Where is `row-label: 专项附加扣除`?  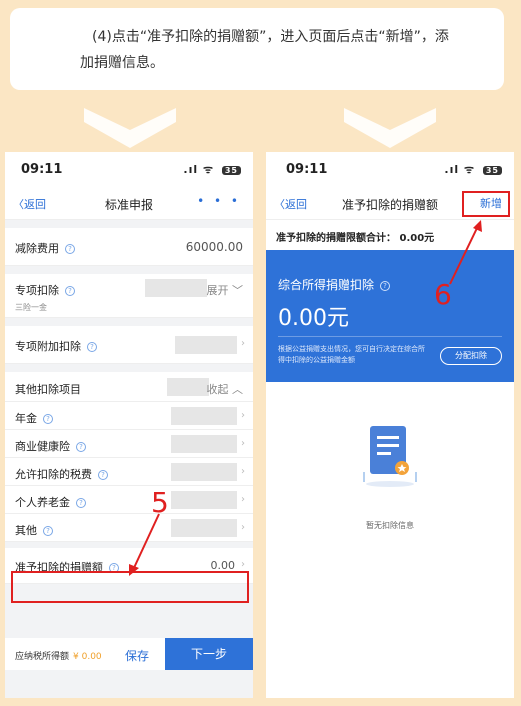
row-label: 专项附加扣除 is located at coordinates (48, 346).